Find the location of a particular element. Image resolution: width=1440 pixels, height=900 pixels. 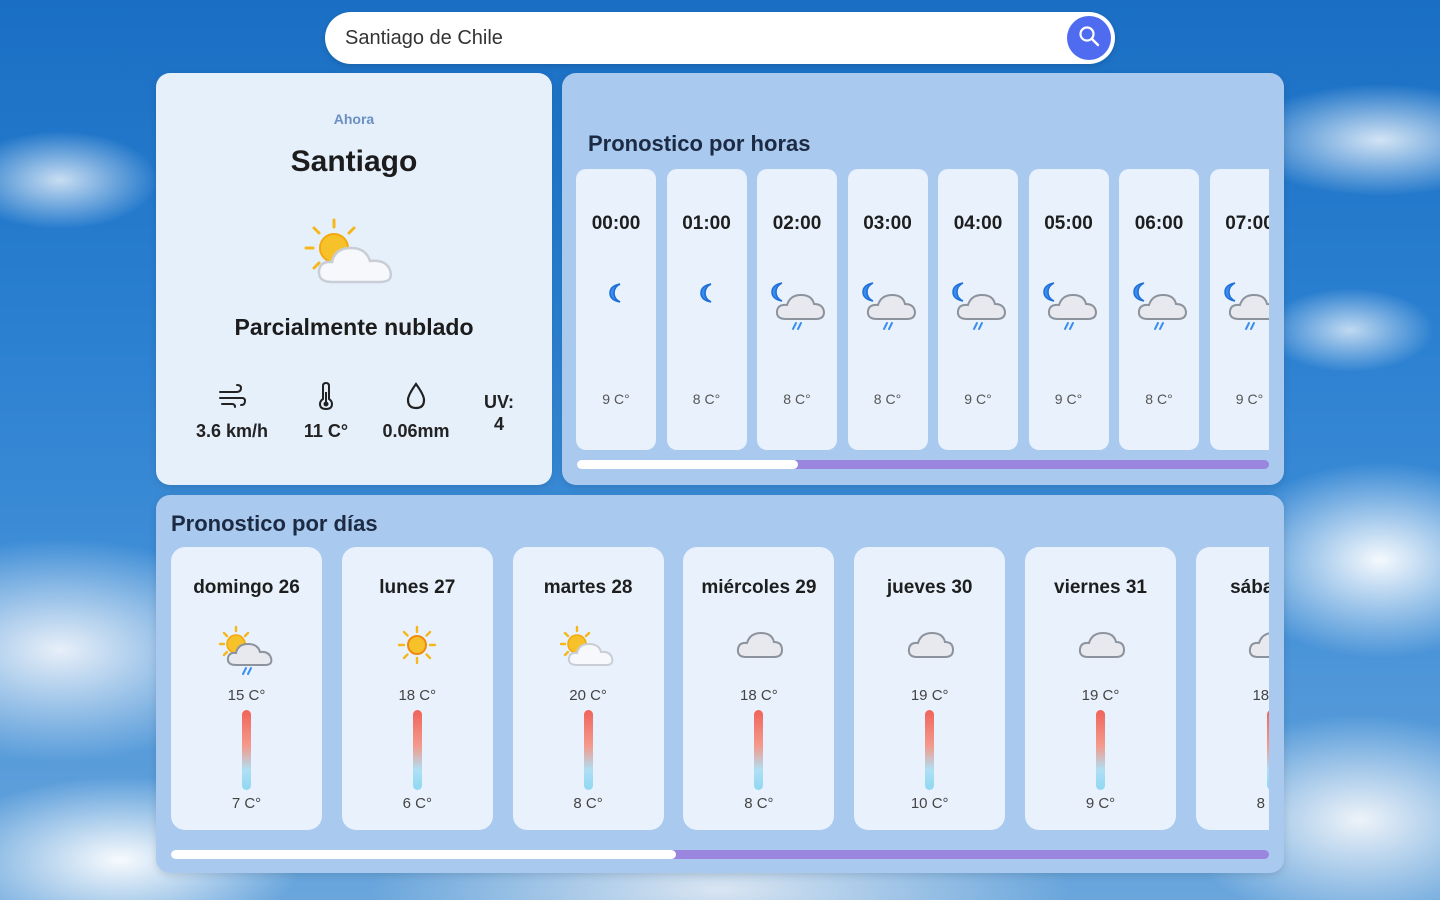

precipitation-value: 0.06mm is located at coordinates (416, 431).